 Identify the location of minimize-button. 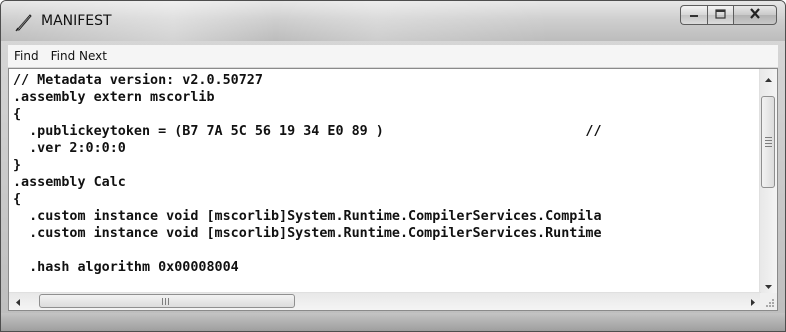
(693, 15).